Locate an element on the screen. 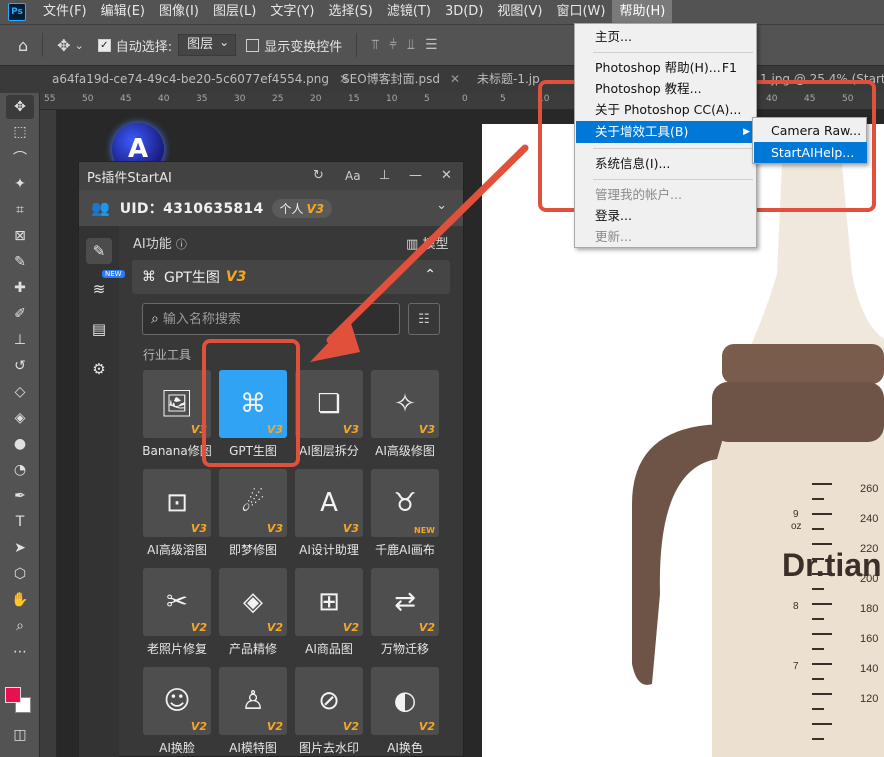 Image resolution: width=884 pixels, height=757 pixels. tool-card: ⊘ V2 图片去水印 is located at coordinates (333, 712).